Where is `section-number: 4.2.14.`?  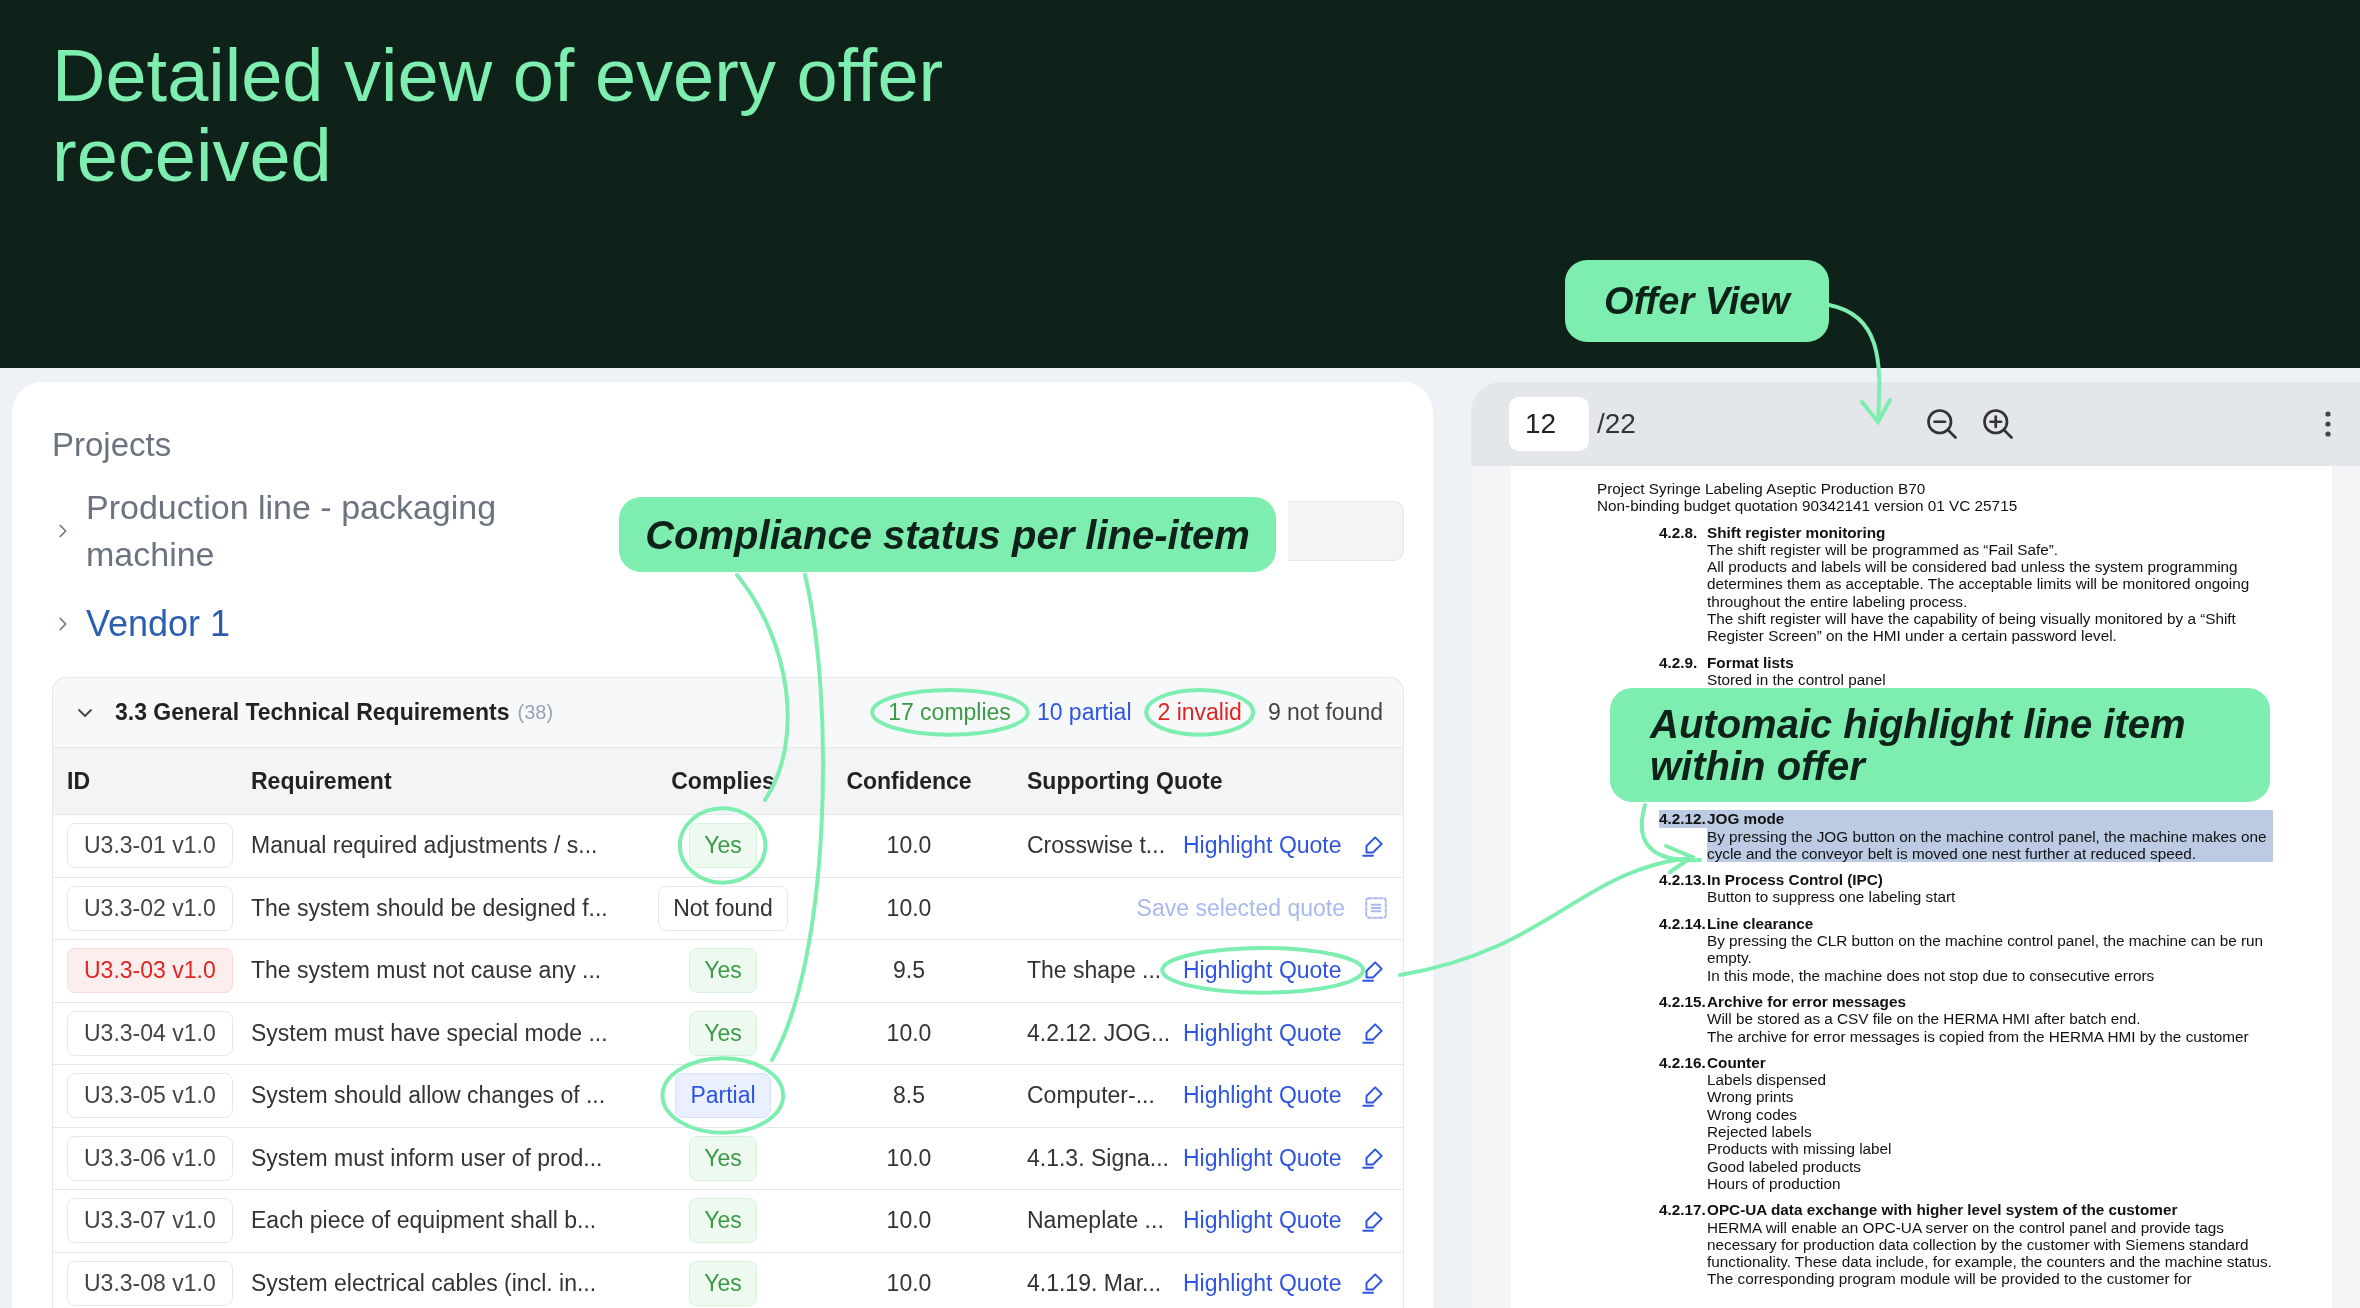
section-number: 4.2.14. is located at coordinates (1683, 923).